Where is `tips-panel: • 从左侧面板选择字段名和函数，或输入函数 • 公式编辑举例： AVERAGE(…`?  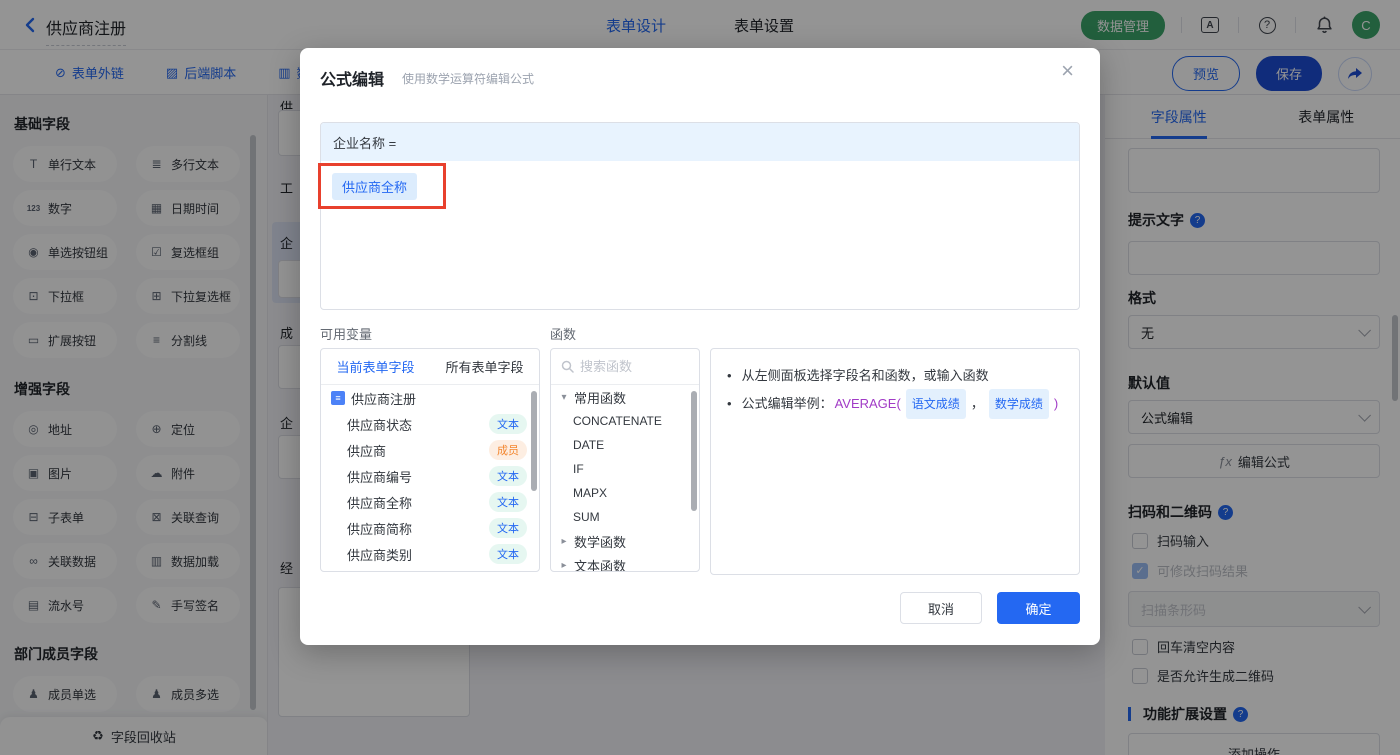 tips-panel: • 从左侧面板选择字段名和函数，或输入函数 • 公式编辑举例： AVERAGE(… is located at coordinates (895, 461).